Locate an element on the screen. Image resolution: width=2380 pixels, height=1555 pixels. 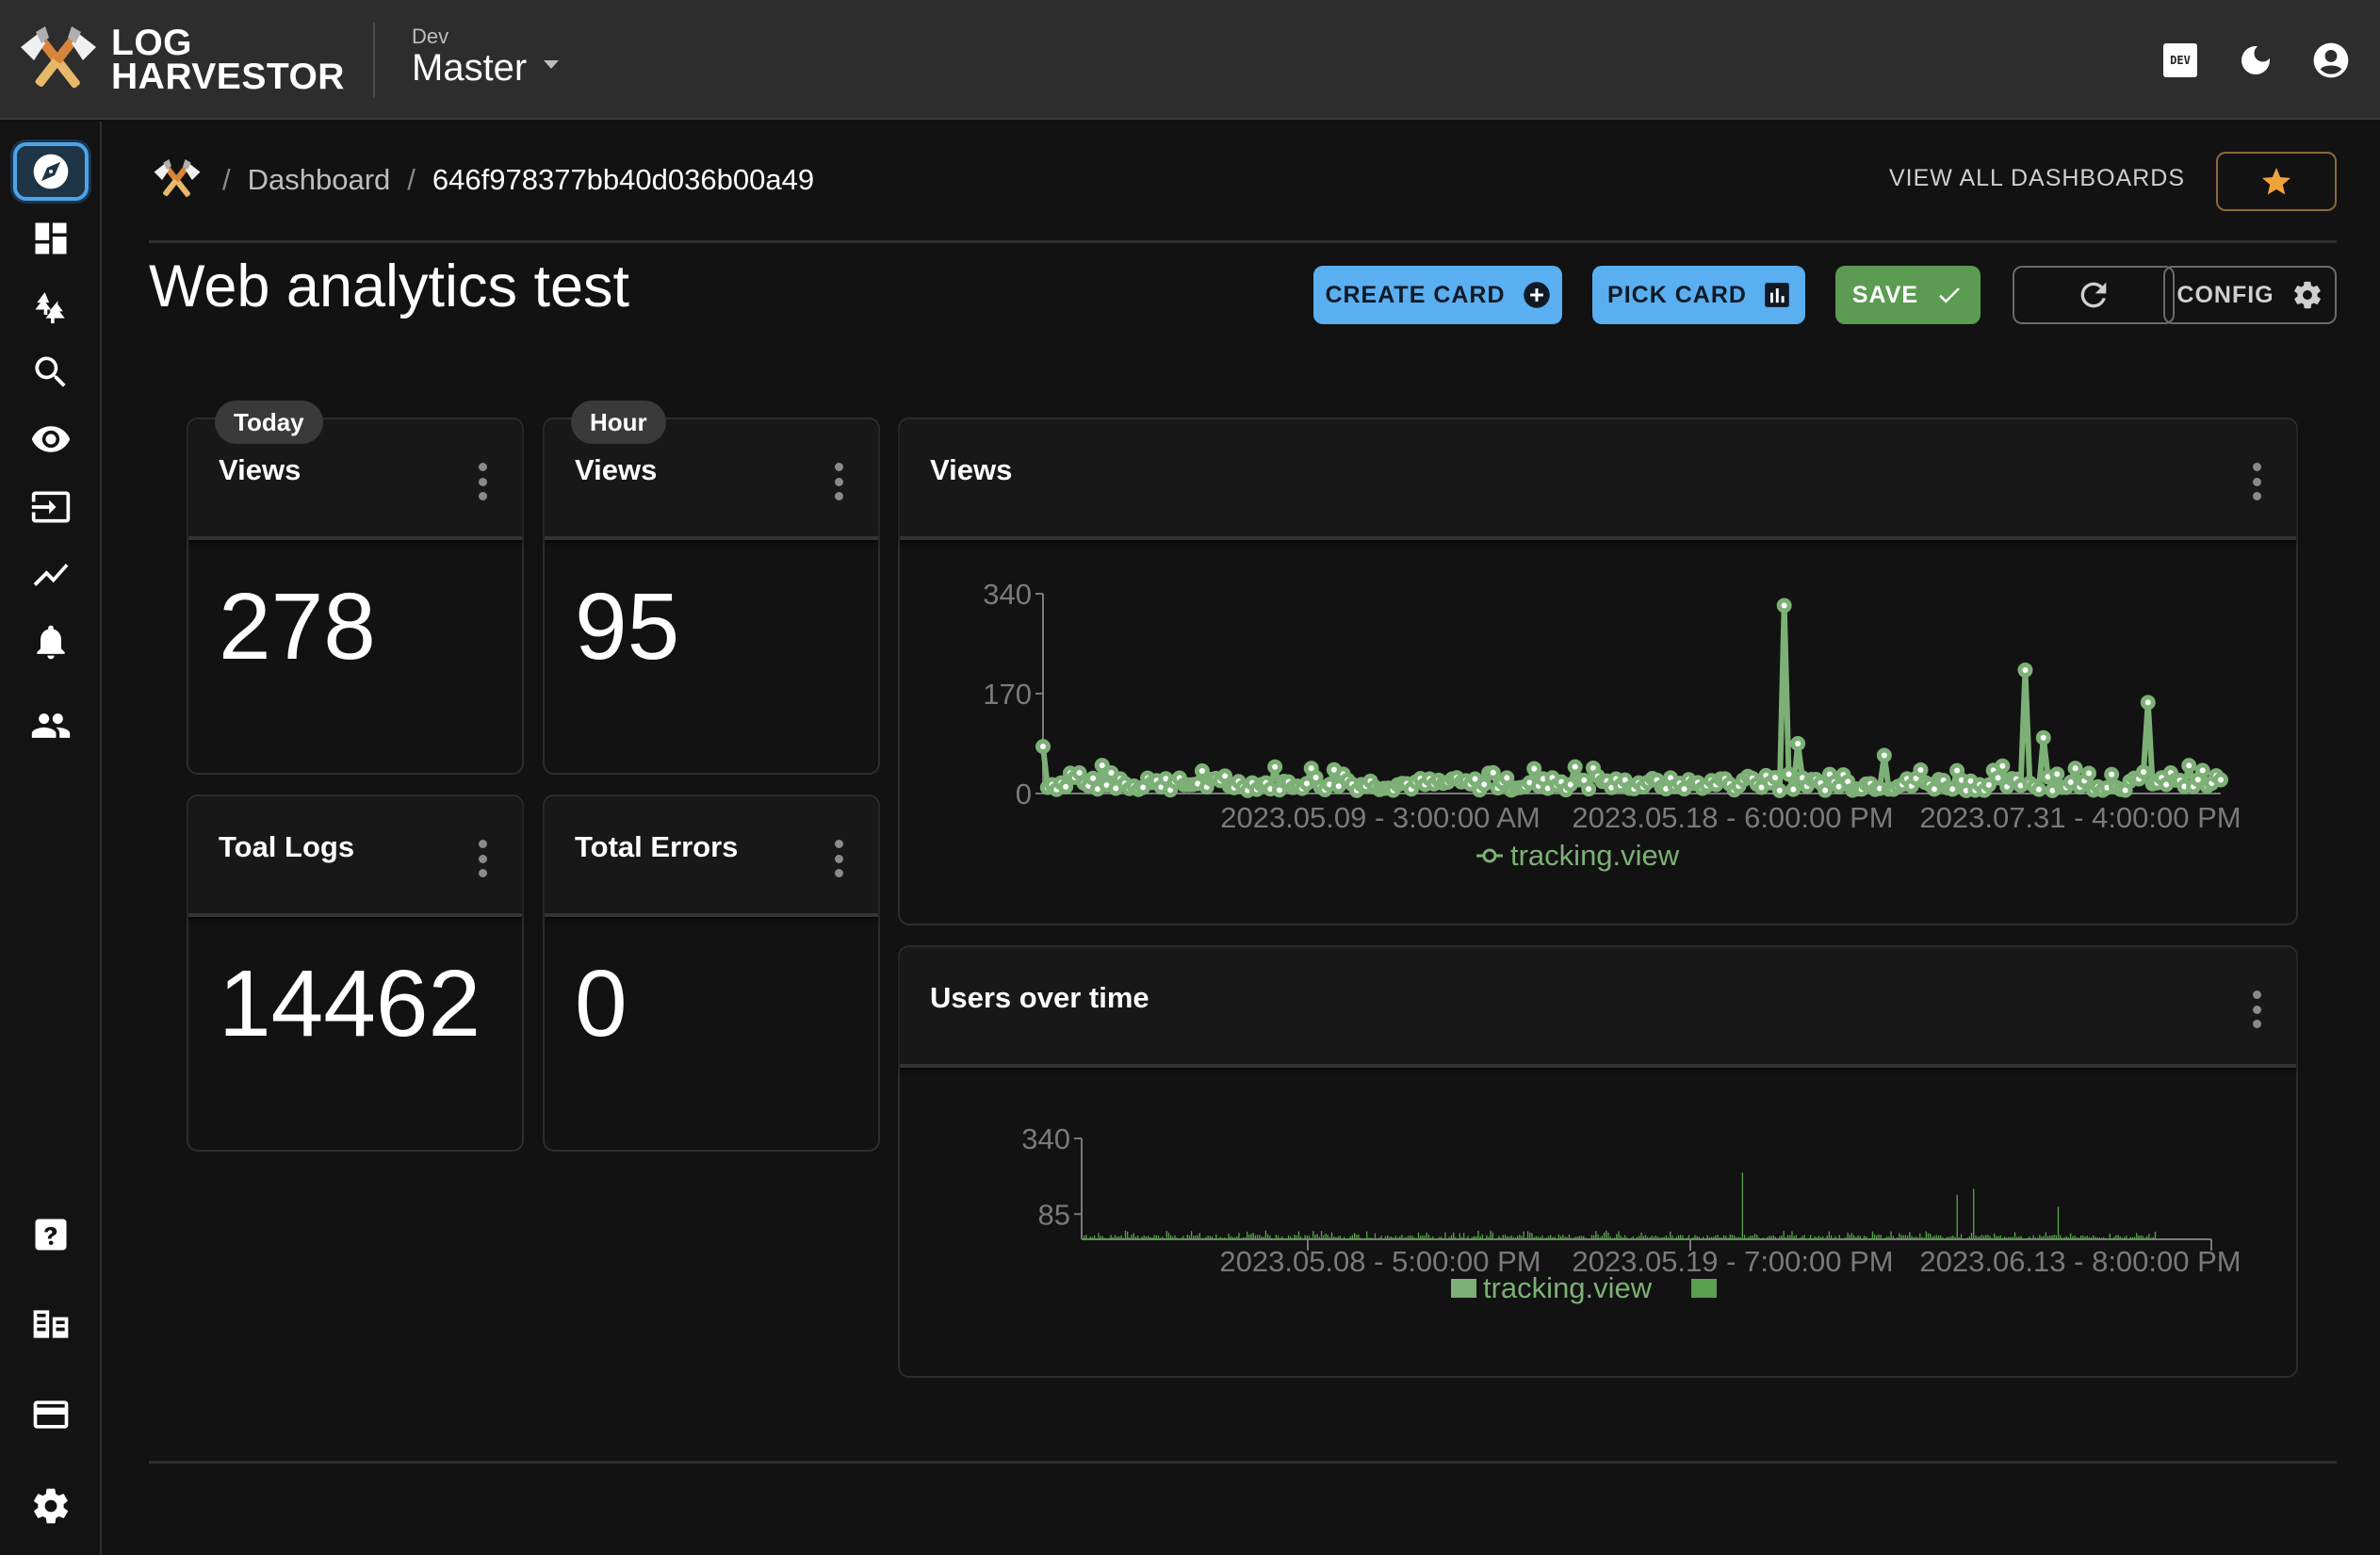
refresh-button is located at coordinates (2094, 295).